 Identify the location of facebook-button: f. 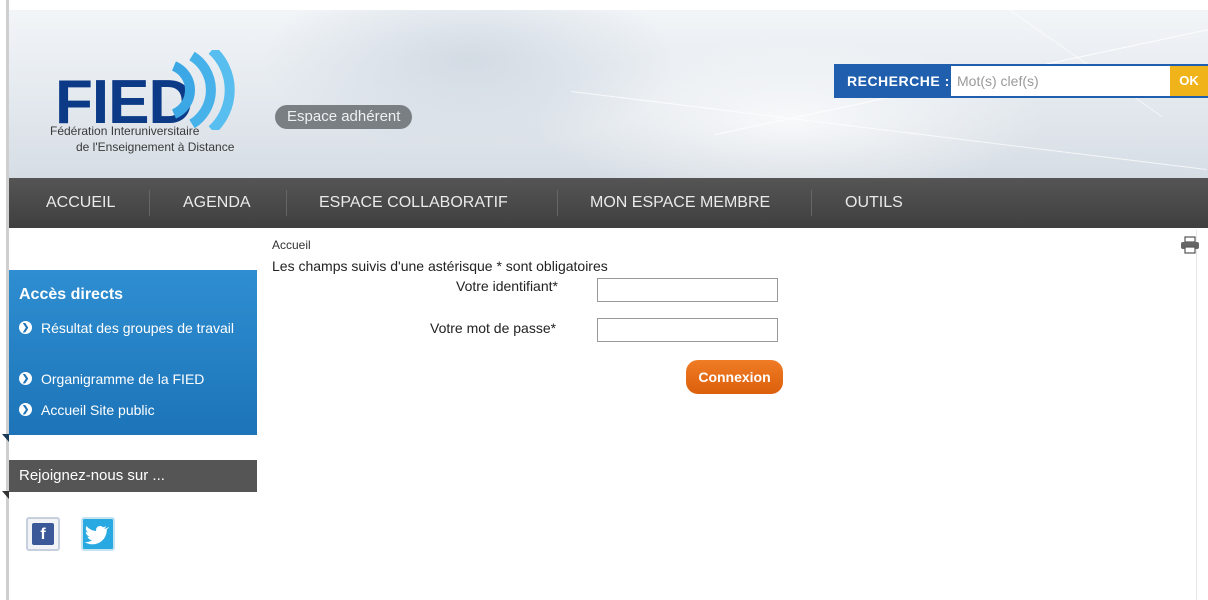
(43, 534).